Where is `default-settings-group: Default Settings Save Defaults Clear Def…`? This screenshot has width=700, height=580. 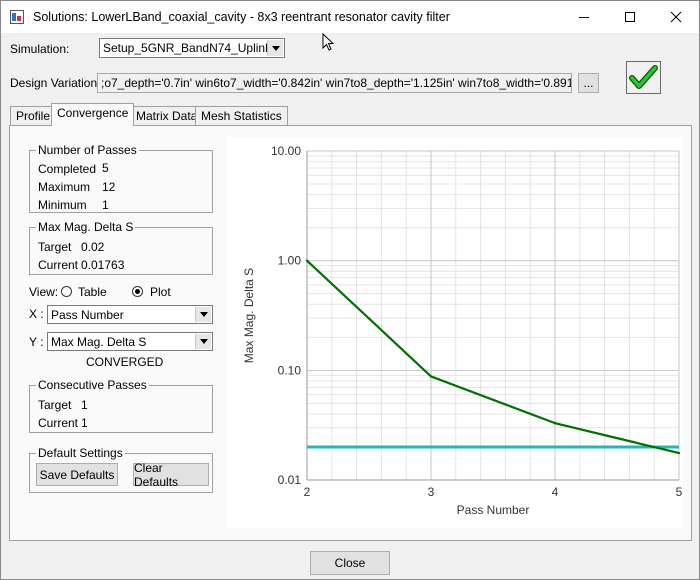
default-settings-group: Default Settings Save Defaults Clear Def… is located at coordinates (121, 469).